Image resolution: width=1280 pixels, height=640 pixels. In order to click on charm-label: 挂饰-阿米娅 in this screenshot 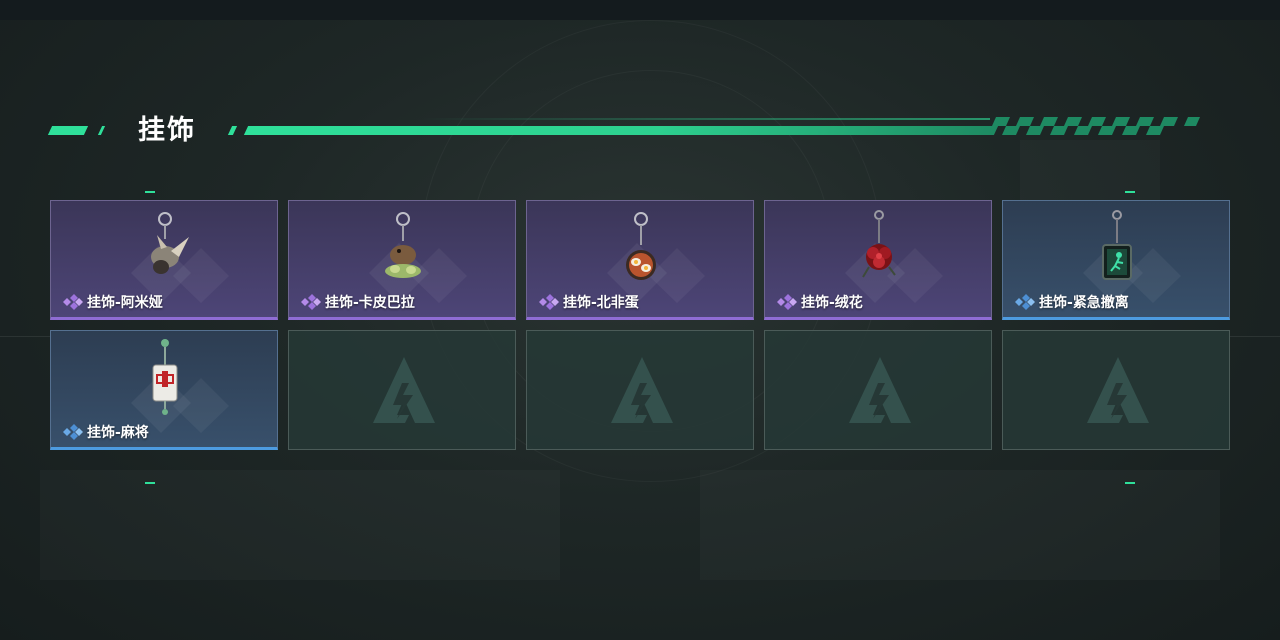, I will do `click(112, 302)`.